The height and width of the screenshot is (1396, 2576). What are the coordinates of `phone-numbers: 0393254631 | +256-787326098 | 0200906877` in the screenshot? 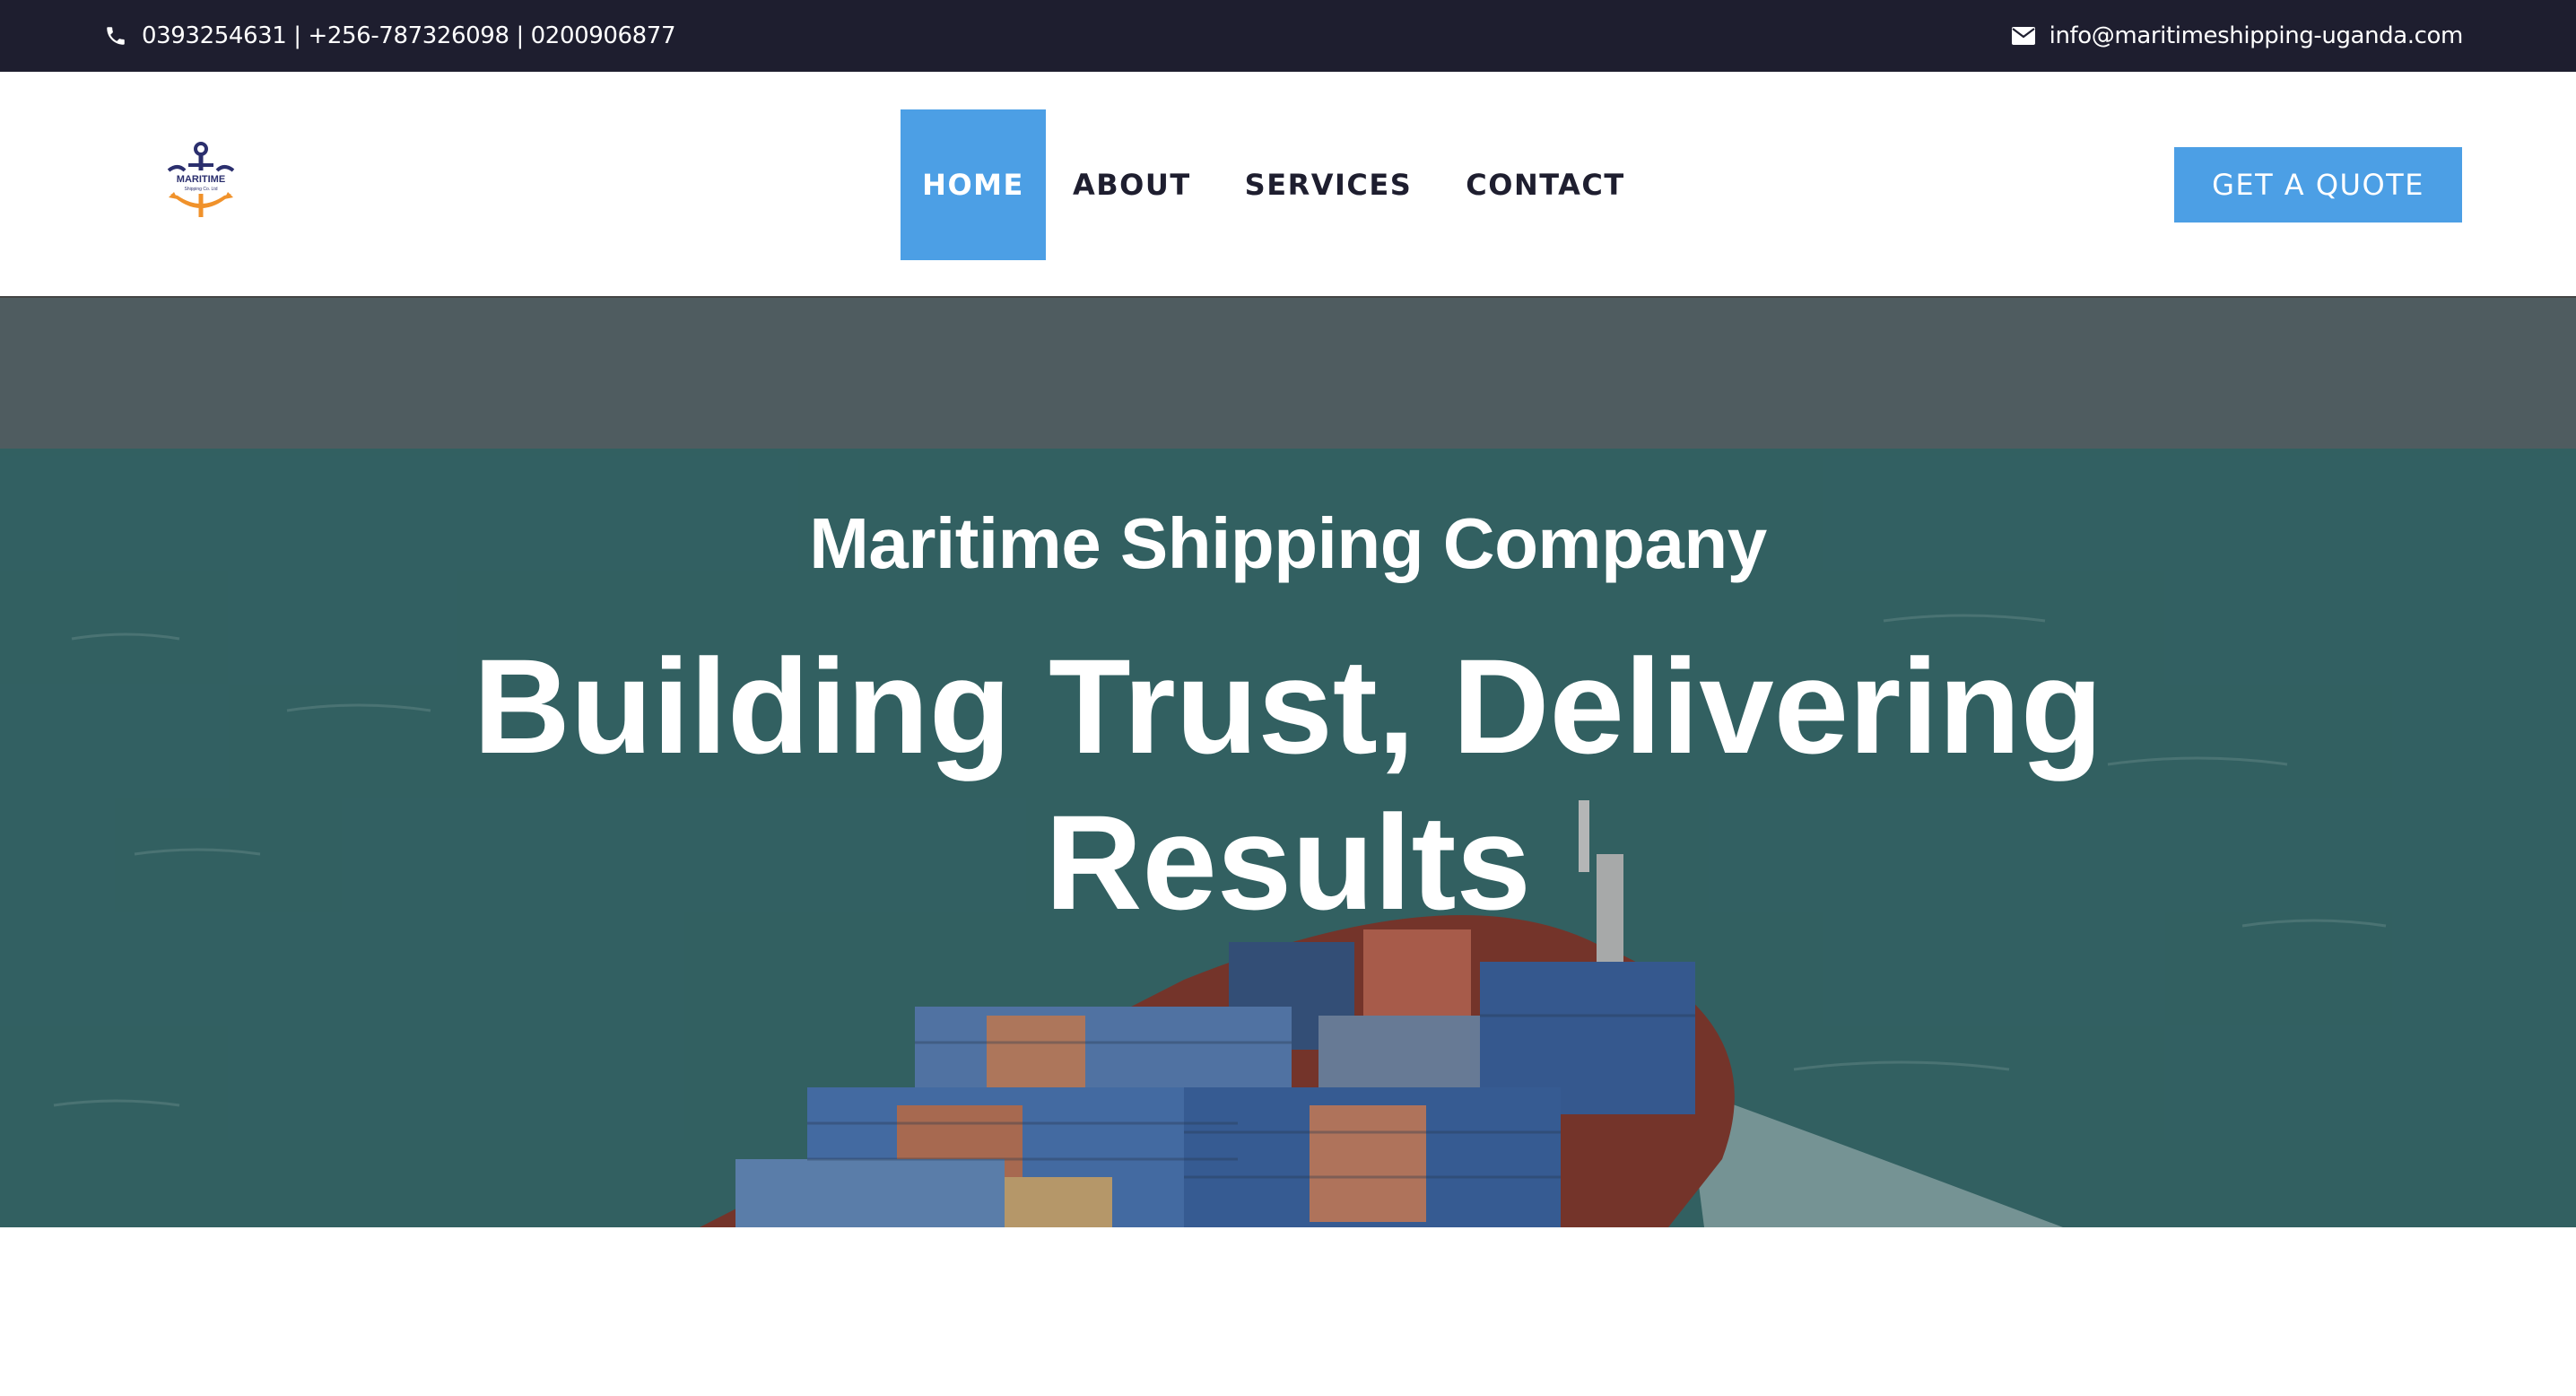 It's located at (409, 35).